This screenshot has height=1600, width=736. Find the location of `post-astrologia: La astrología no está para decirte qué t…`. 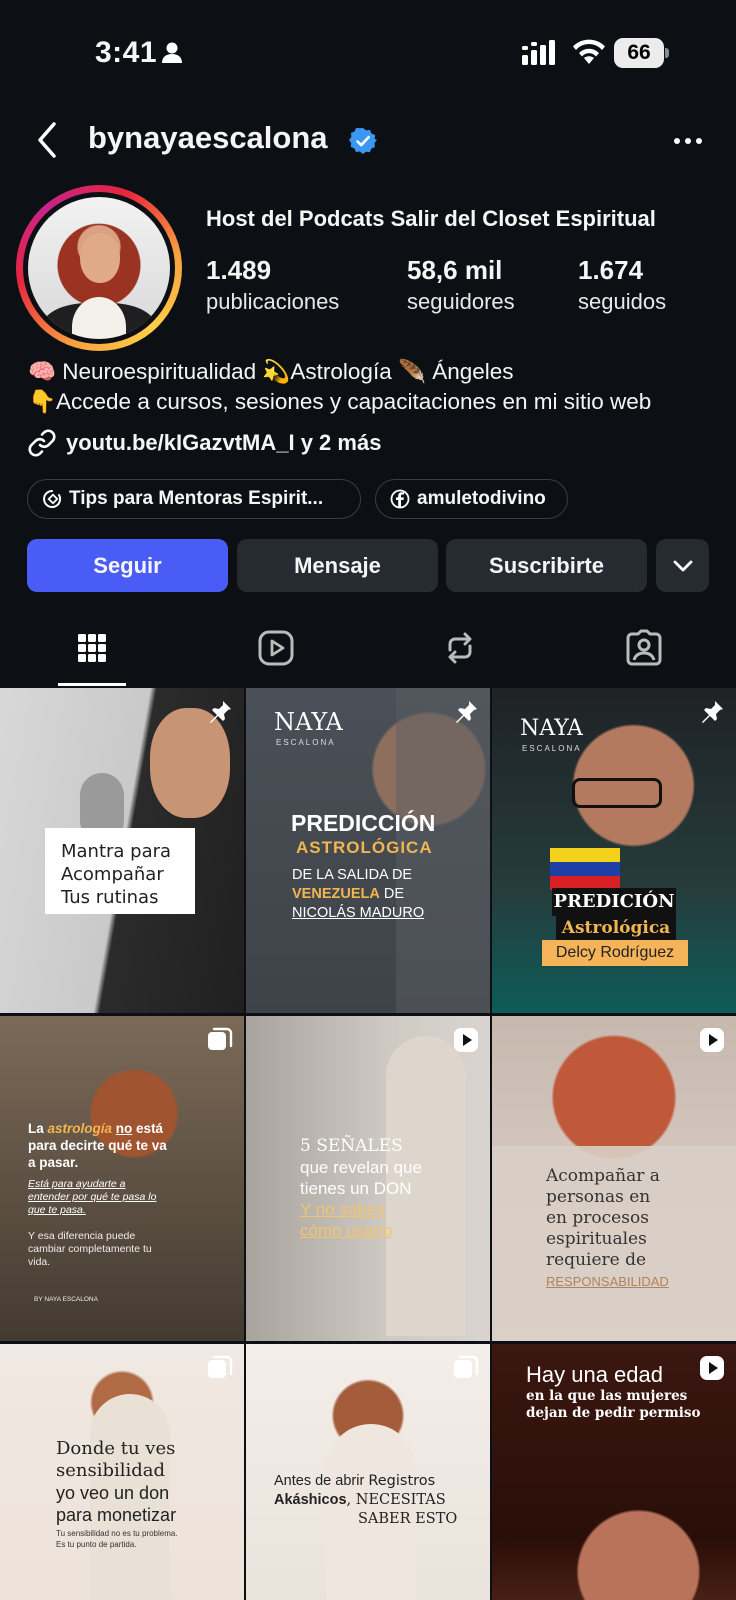

post-astrologia: La astrología no está para decirte qué t… is located at coordinates (122, 1178).